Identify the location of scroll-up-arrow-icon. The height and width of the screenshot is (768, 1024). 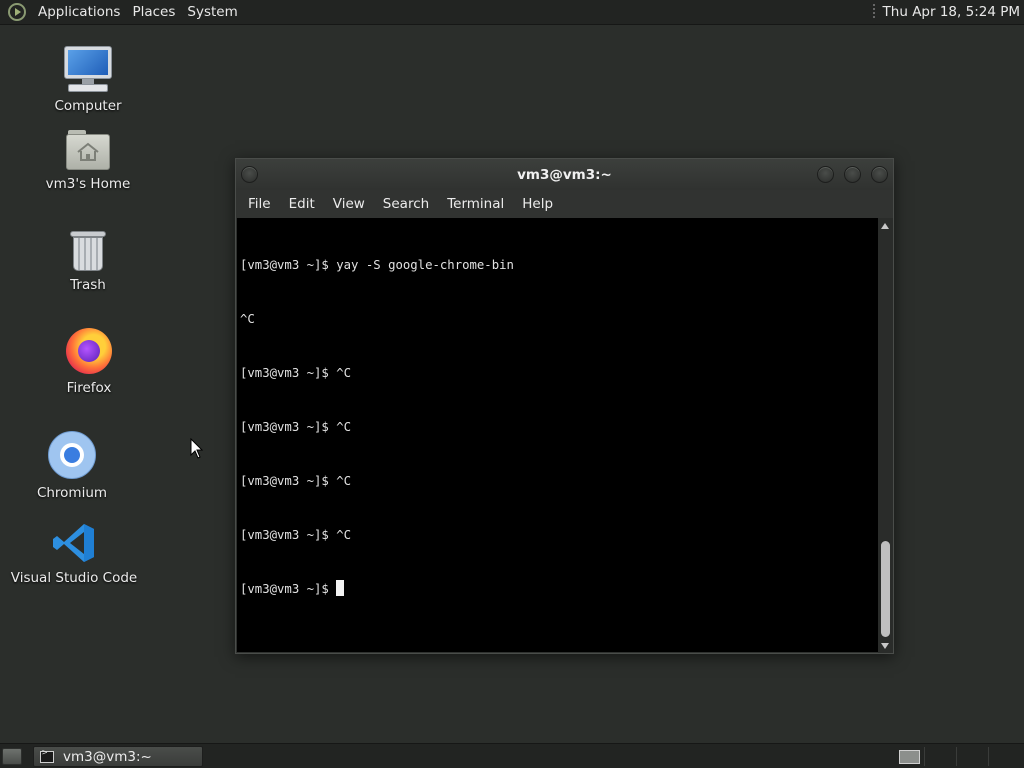
(885, 226).